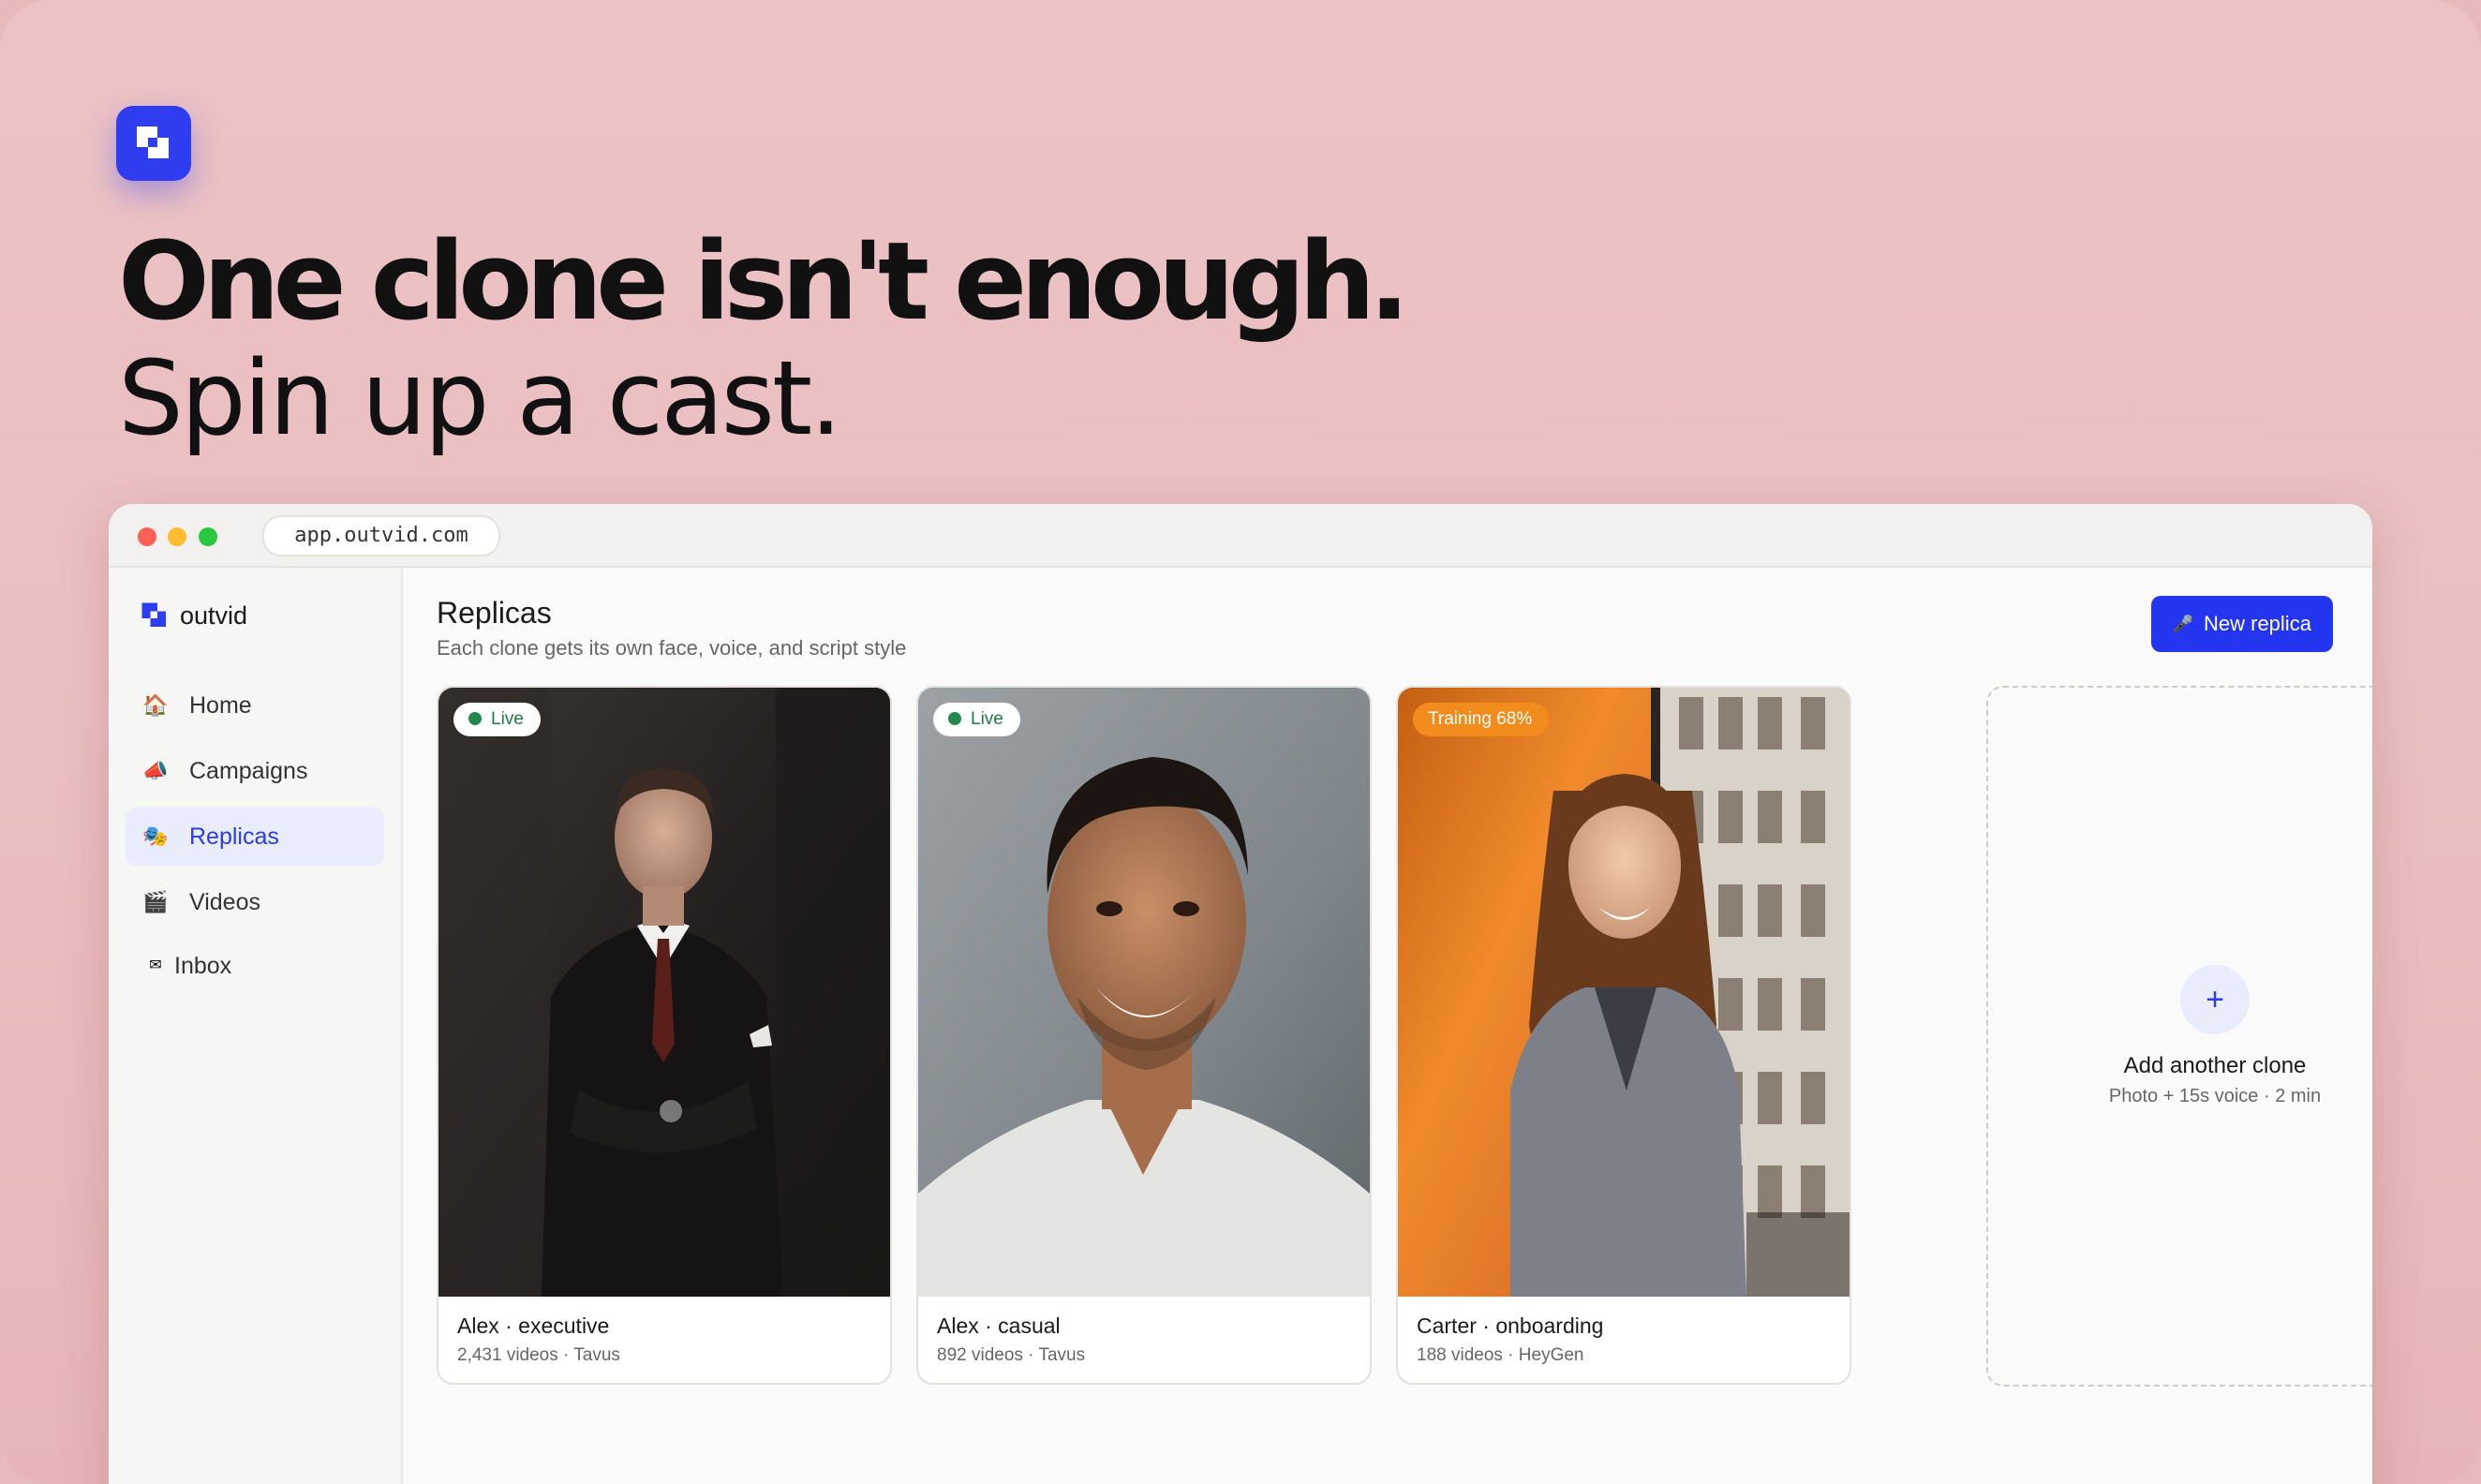 The height and width of the screenshot is (1484, 2481). I want to click on envelope-icon: ✉, so click(155, 965).